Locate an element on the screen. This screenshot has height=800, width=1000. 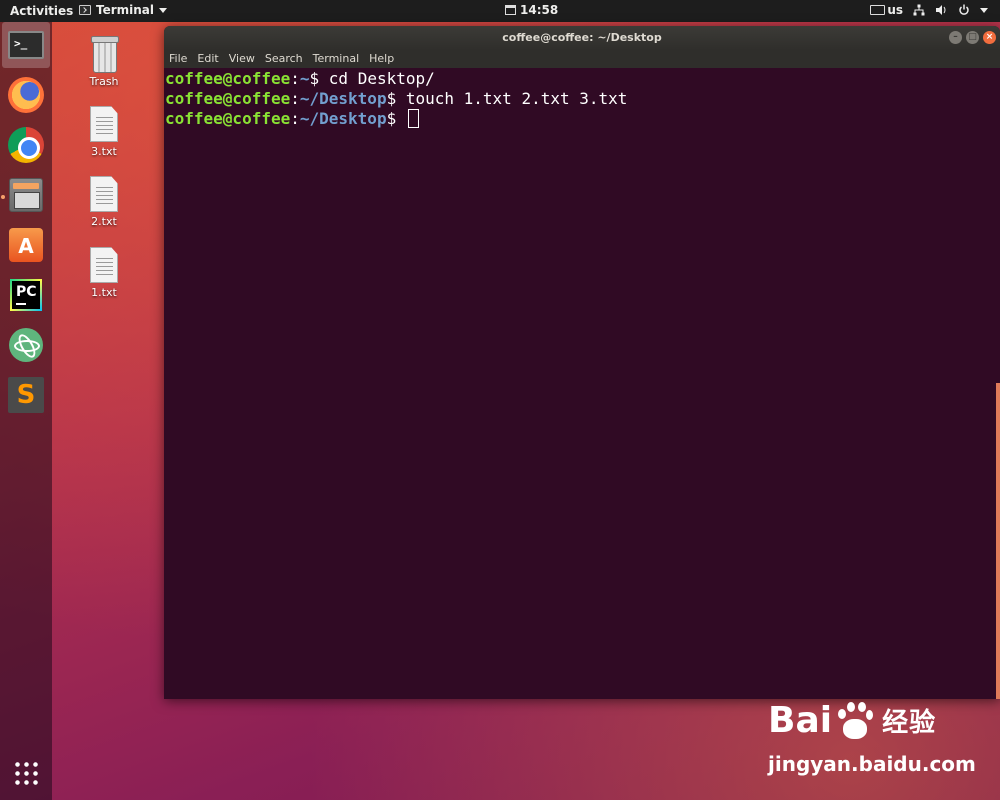
menu-file: File is located at coordinates (178, 59).